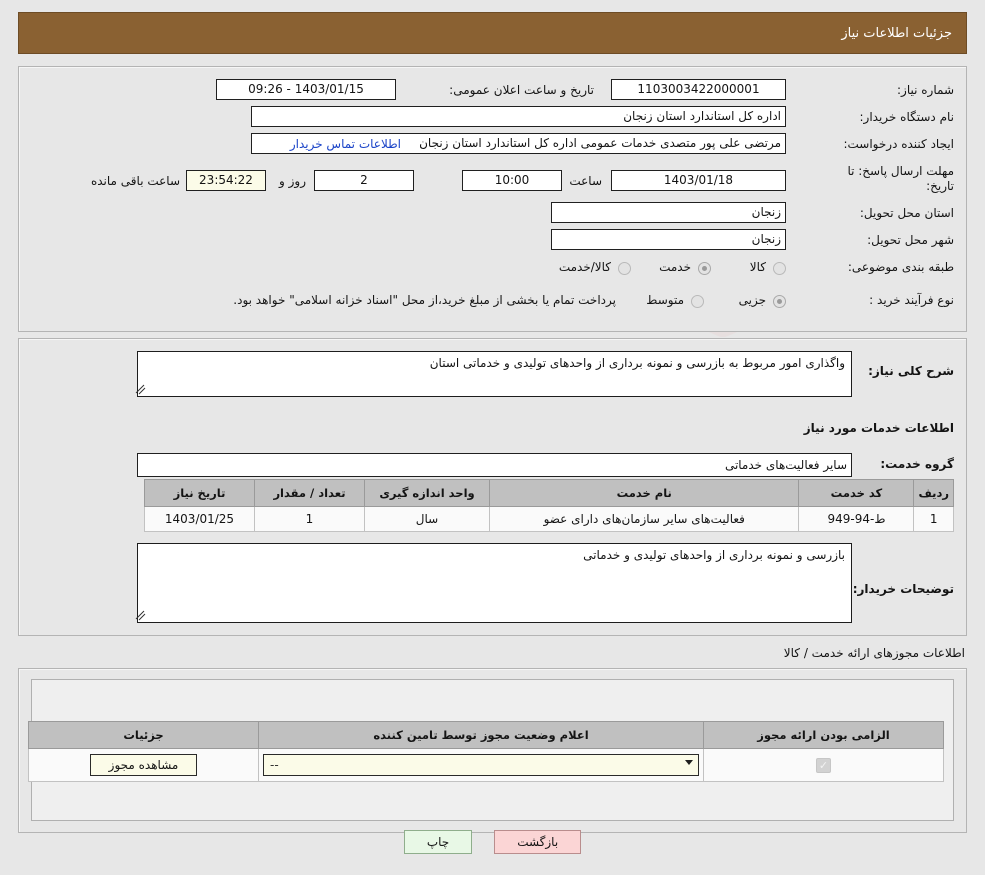  Describe the element at coordinates (199, 493) in the screenshot. I see `th-need-date: تاریخ نیاز` at that location.